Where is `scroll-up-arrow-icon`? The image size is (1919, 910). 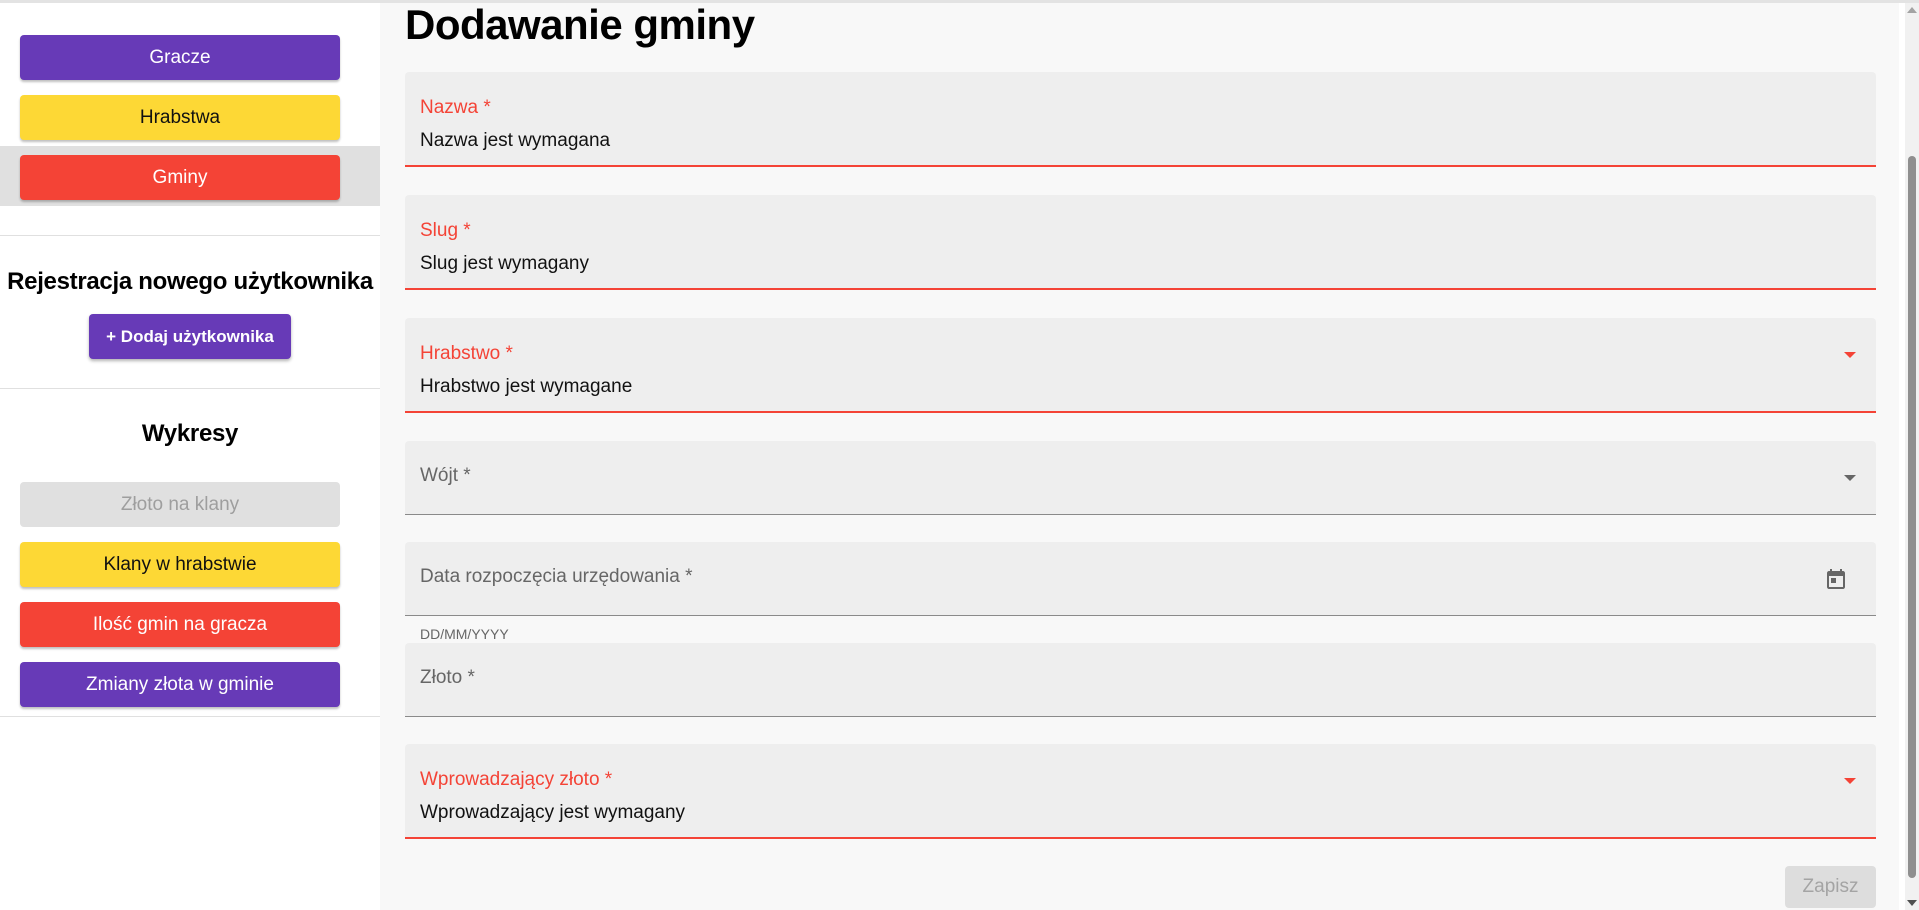 scroll-up-arrow-icon is located at coordinates (1912, 10).